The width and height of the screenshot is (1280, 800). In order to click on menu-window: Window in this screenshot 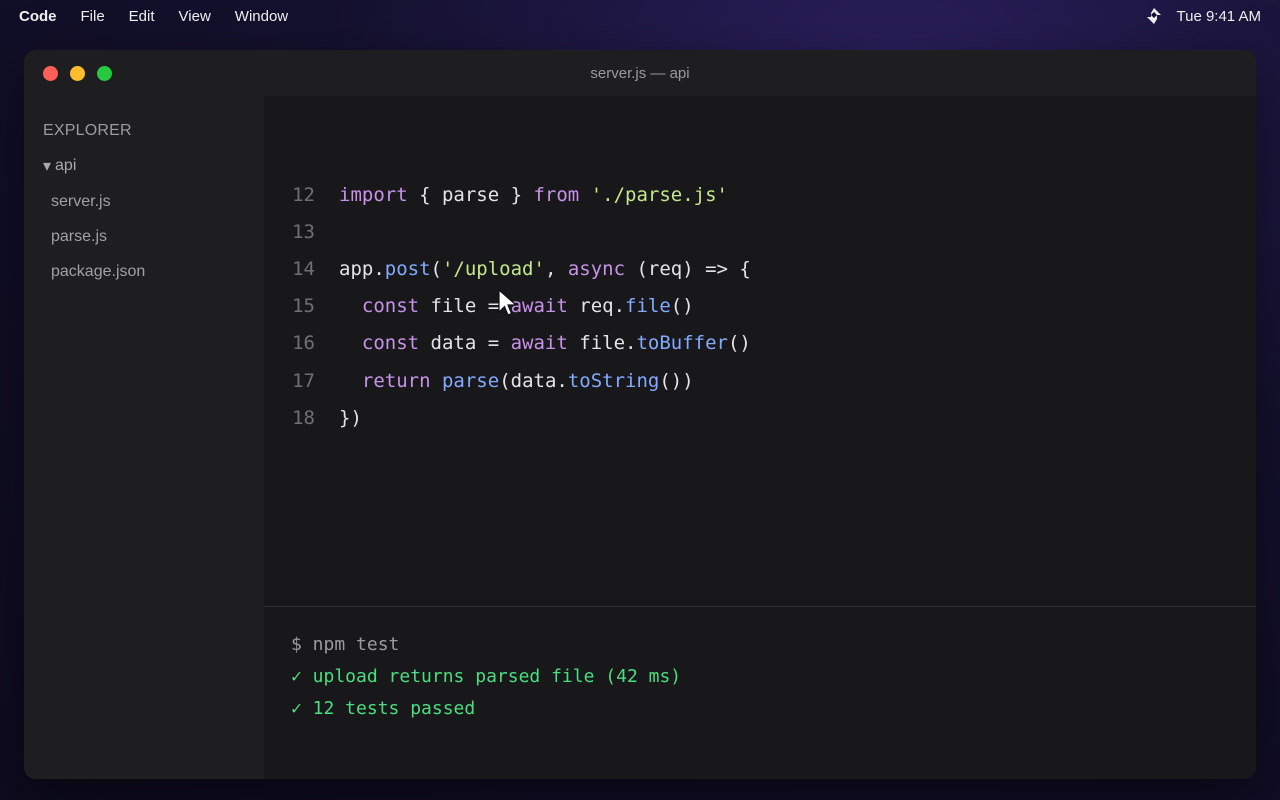, I will do `click(261, 16)`.